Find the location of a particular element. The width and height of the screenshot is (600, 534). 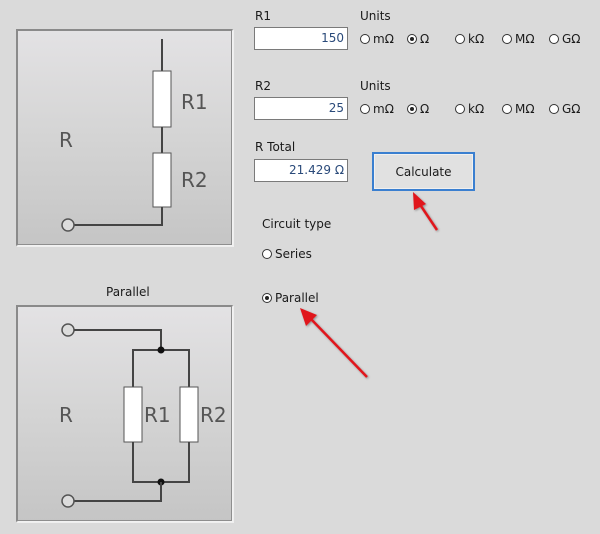

radio-label: Parallel is located at coordinates (297, 298).